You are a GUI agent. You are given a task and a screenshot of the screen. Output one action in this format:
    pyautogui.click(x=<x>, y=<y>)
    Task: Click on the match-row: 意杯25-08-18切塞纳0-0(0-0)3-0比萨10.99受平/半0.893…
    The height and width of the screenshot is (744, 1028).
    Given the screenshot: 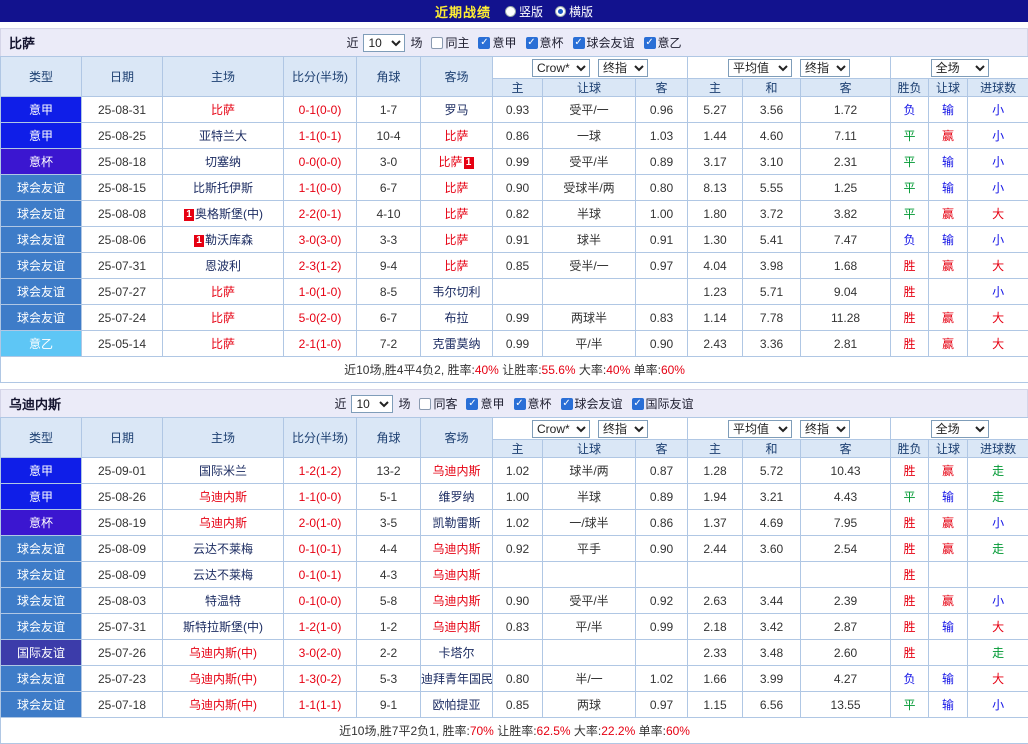 What is the action you would take?
    pyautogui.click(x=514, y=162)
    